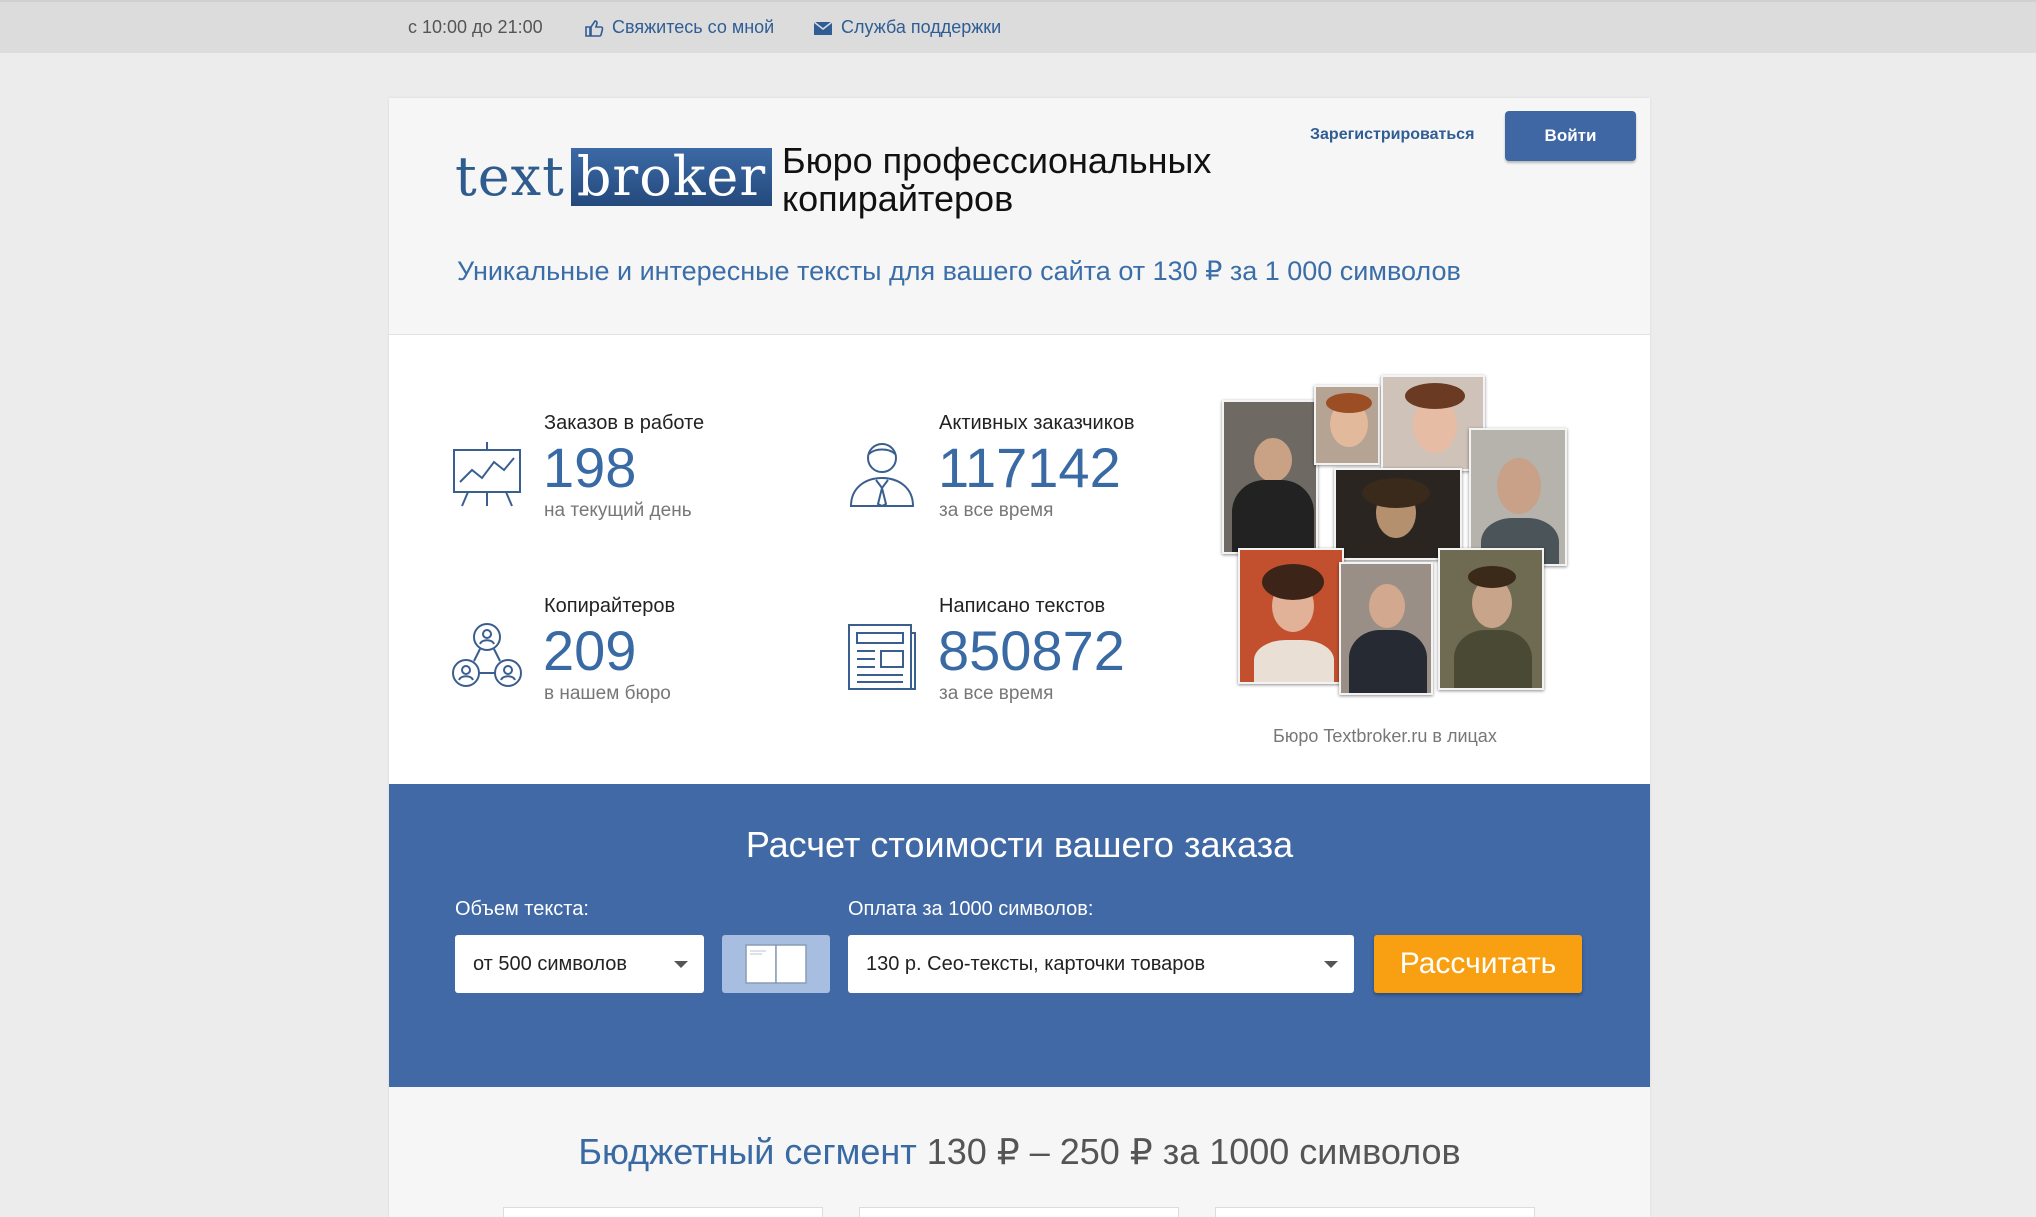 The width and height of the screenshot is (2036, 1217). I want to click on open-book-icon, so click(776, 964).